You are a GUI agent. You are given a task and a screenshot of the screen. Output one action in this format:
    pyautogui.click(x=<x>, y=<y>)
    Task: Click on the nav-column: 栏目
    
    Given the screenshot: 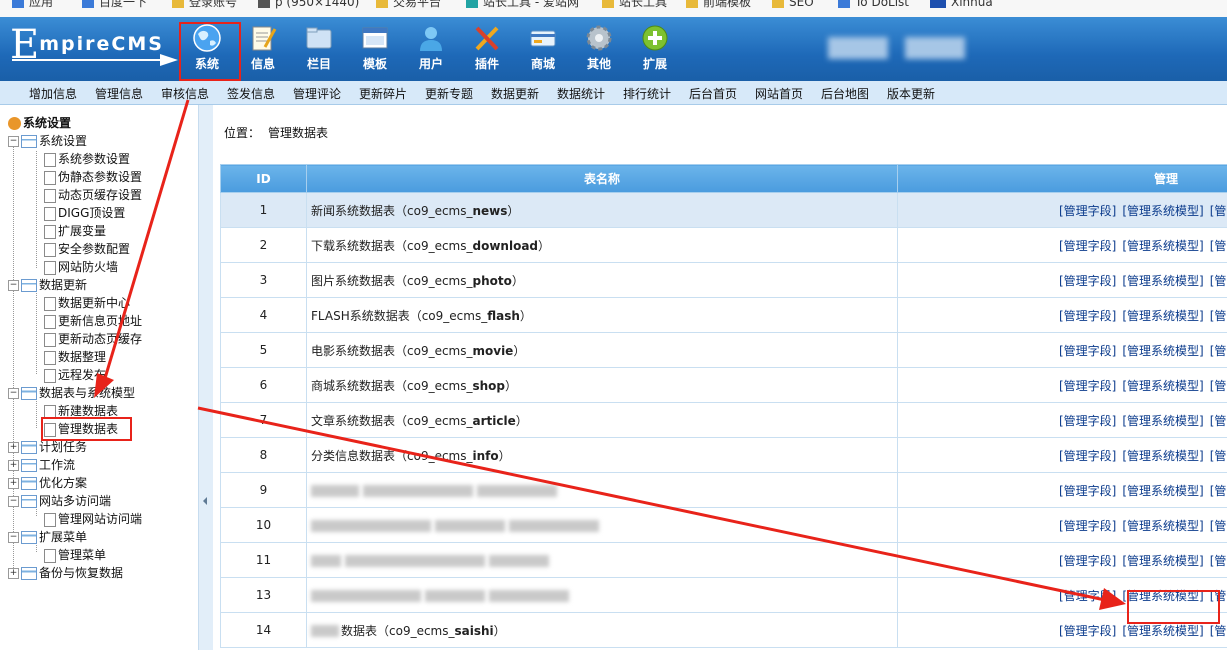 What is the action you would take?
    pyautogui.click(x=319, y=48)
    